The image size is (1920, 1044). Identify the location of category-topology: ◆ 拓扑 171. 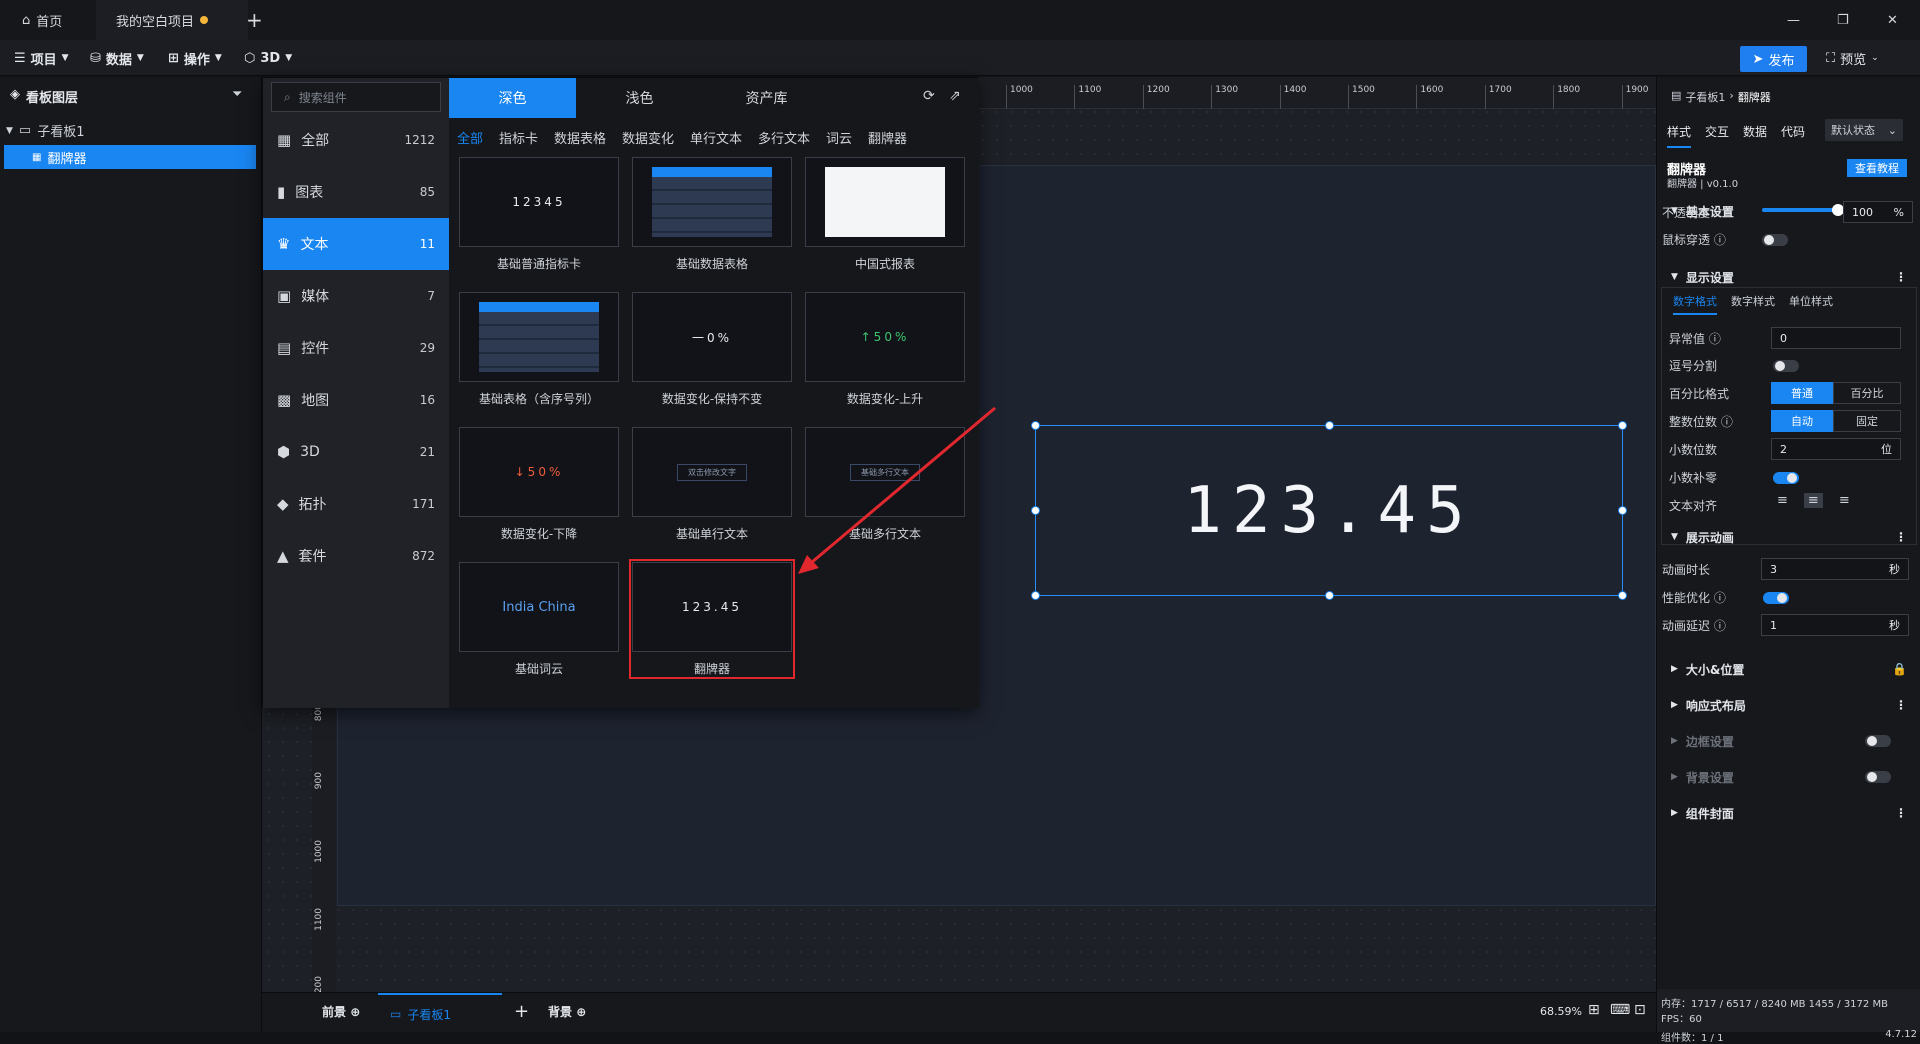
(356, 504).